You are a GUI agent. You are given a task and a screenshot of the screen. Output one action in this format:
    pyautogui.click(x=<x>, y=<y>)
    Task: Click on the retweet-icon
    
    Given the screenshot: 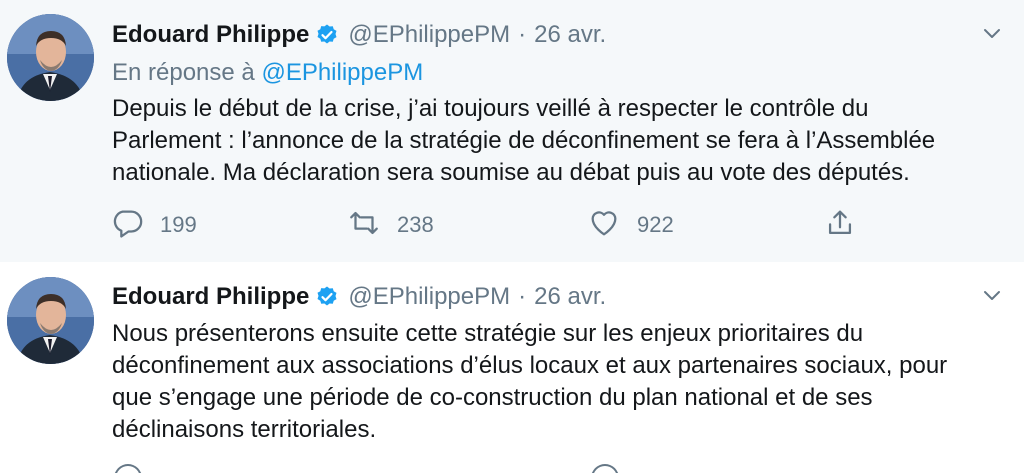 What is the action you would take?
    pyautogui.click(x=364, y=225)
    